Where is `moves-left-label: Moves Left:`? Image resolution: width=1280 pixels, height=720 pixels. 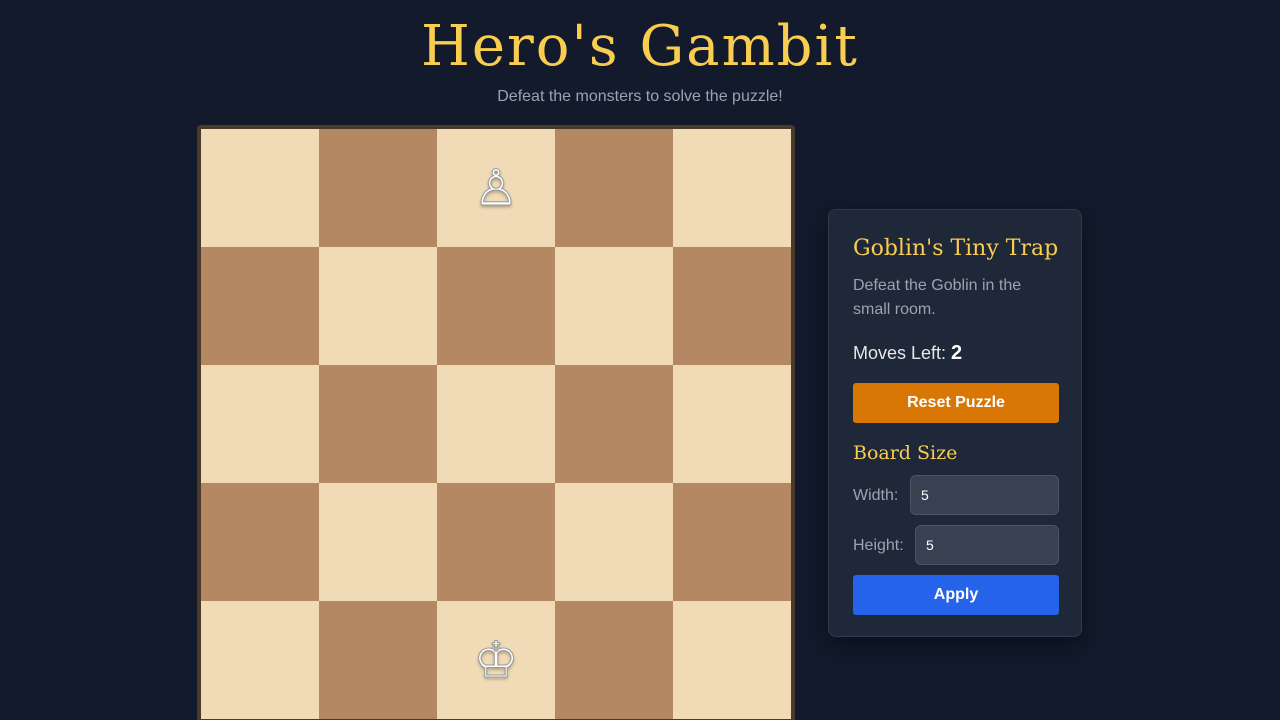 moves-left-label: Moves Left: is located at coordinates (902, 353).